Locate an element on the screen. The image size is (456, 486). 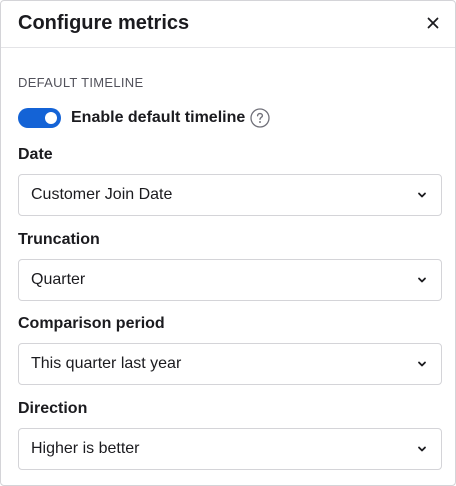
toggle-knob is located at coordinates (51, 118).